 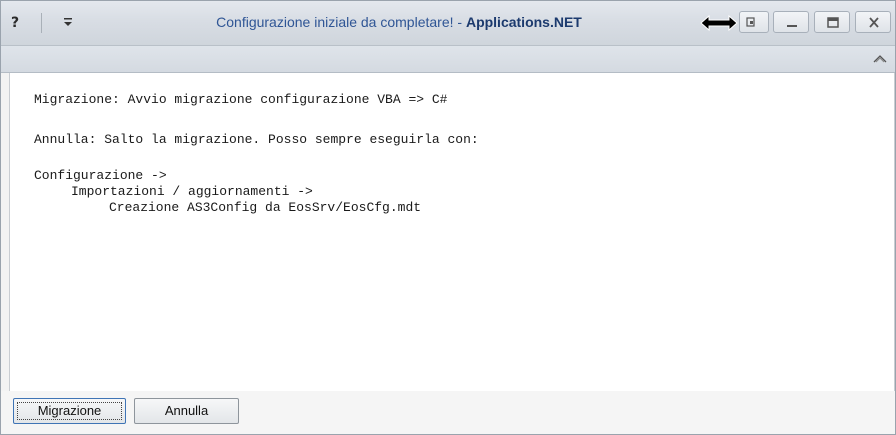 I want to click on close-button, so click(x=873, y=22).